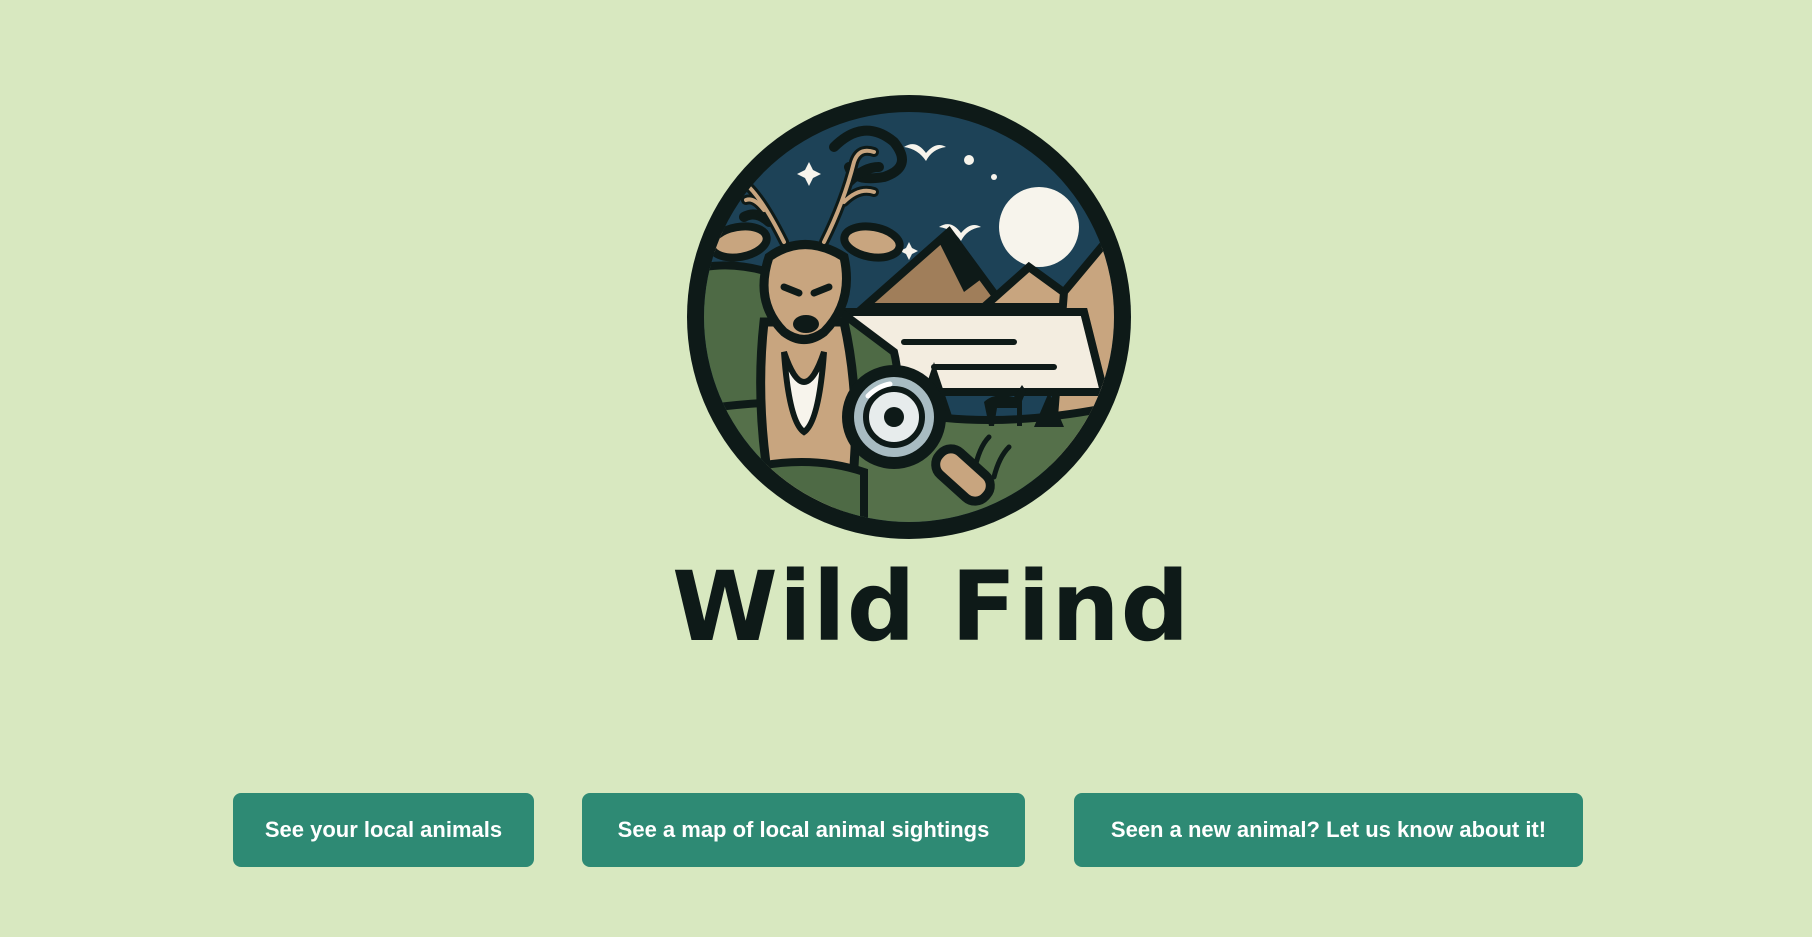  Describe the element at coordinates (909, 317) in the screenshot. I see `logo-emblem-icon` at that location.